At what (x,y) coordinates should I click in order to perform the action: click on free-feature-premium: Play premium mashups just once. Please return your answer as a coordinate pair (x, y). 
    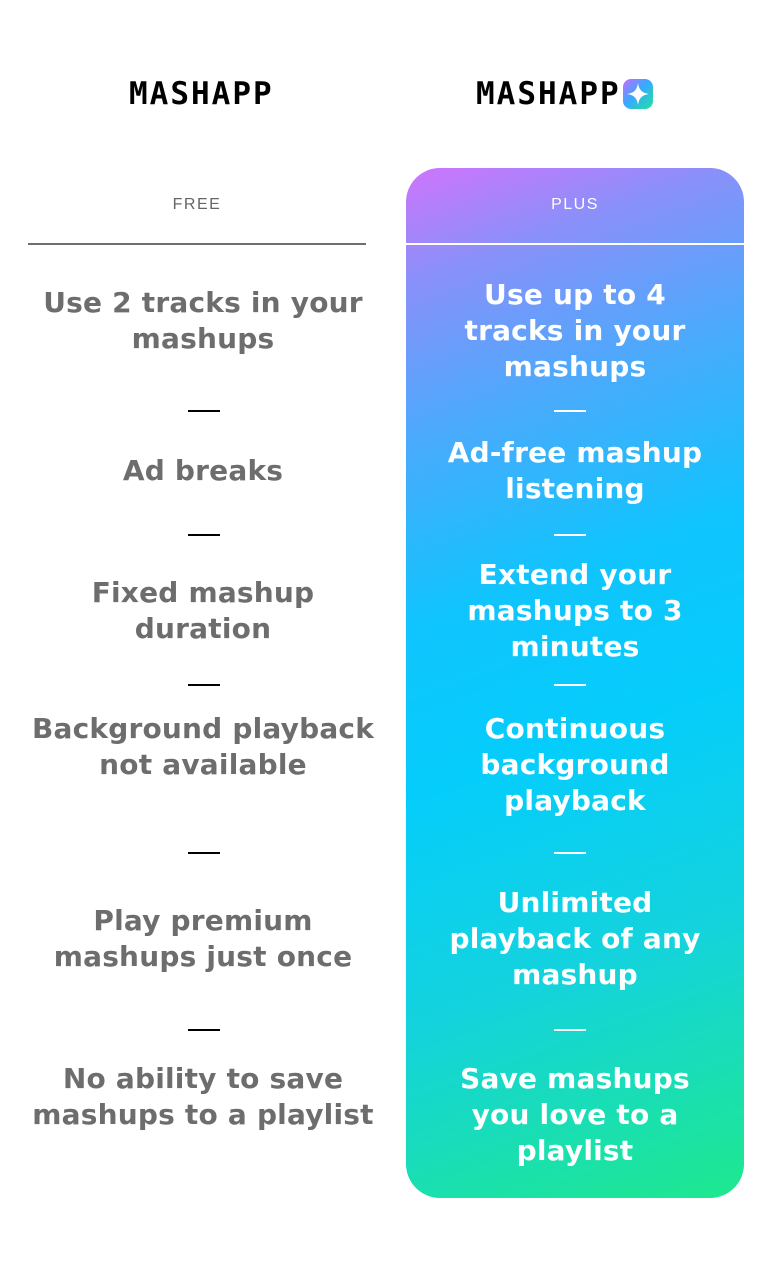
    Looking at the image, I should click on (203, 938).